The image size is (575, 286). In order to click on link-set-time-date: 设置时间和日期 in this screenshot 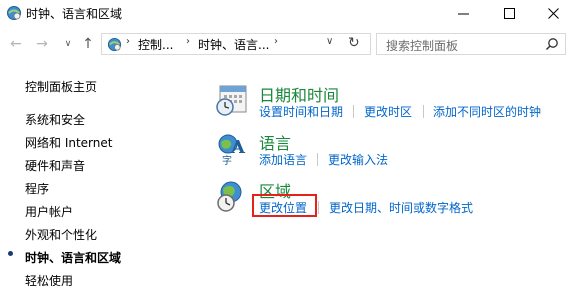, I will do `click(301, 111)`.